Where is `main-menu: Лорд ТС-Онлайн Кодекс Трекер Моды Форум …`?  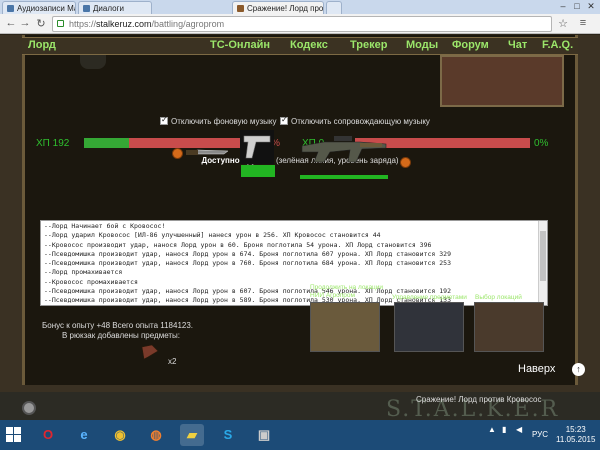
main-menu: Лорд ТС-Онлайн Кодекс Трекер Моды Форум … is located at coordinates (300, 46).